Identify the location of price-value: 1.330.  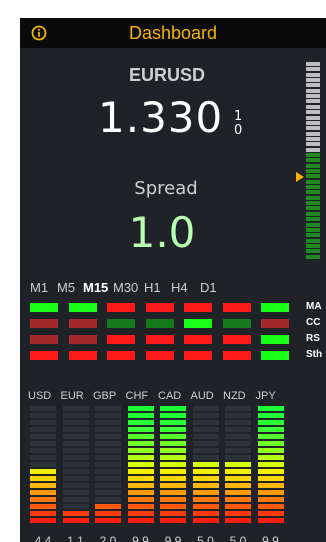
(161, 117).